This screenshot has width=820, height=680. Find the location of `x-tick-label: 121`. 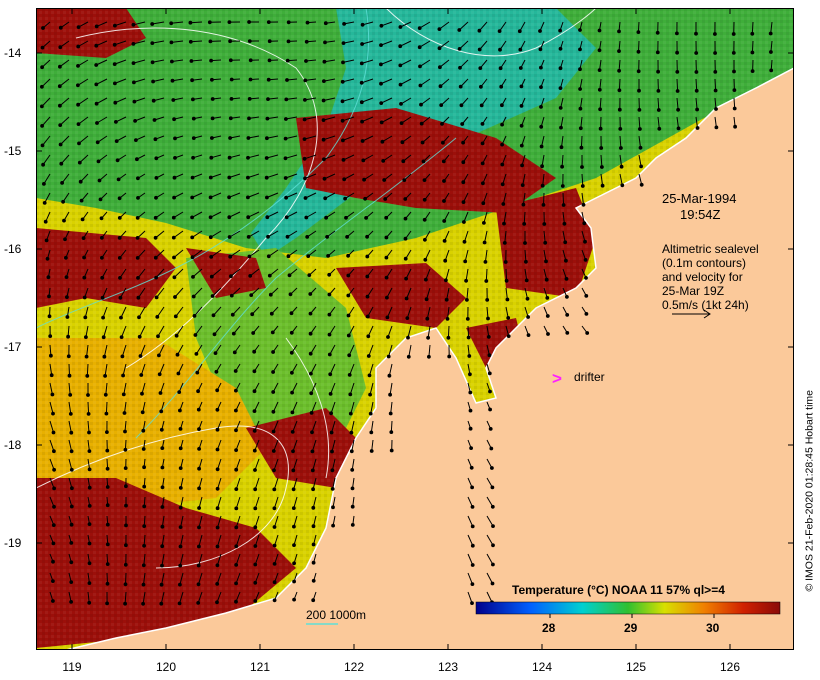

x-tick-label: 121 is located at coordinates (260, 667).